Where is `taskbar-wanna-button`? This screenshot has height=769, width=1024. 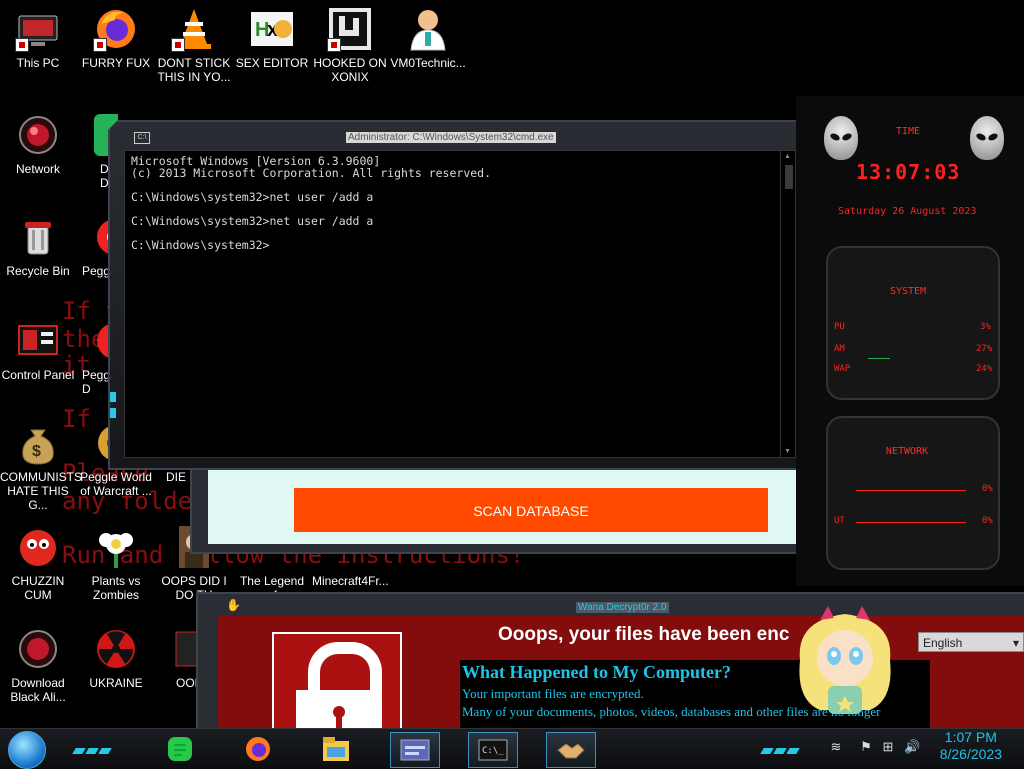
taskbar-wanna-button is located at coordinates (571, 750).